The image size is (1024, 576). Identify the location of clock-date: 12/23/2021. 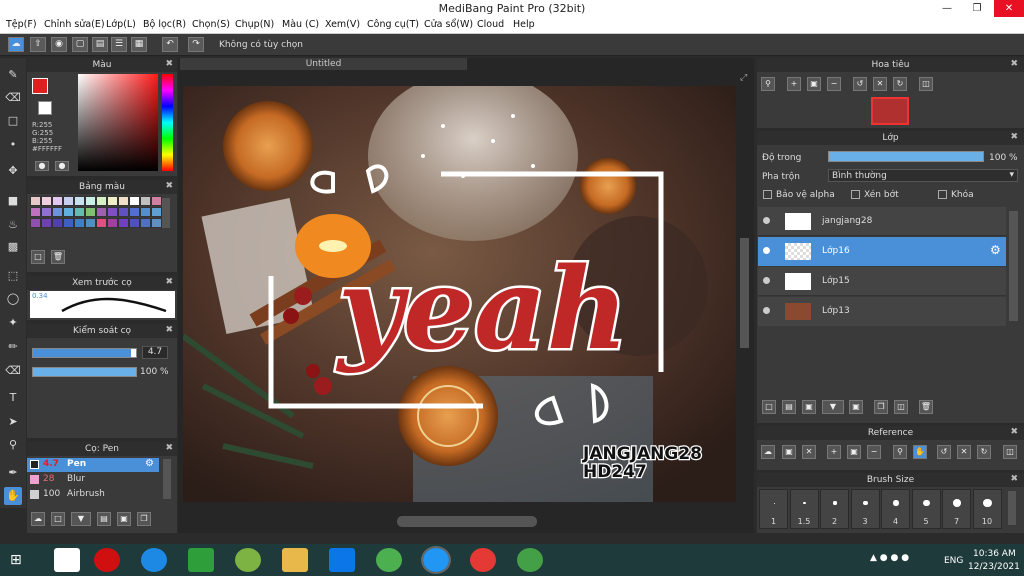
(994, 567).